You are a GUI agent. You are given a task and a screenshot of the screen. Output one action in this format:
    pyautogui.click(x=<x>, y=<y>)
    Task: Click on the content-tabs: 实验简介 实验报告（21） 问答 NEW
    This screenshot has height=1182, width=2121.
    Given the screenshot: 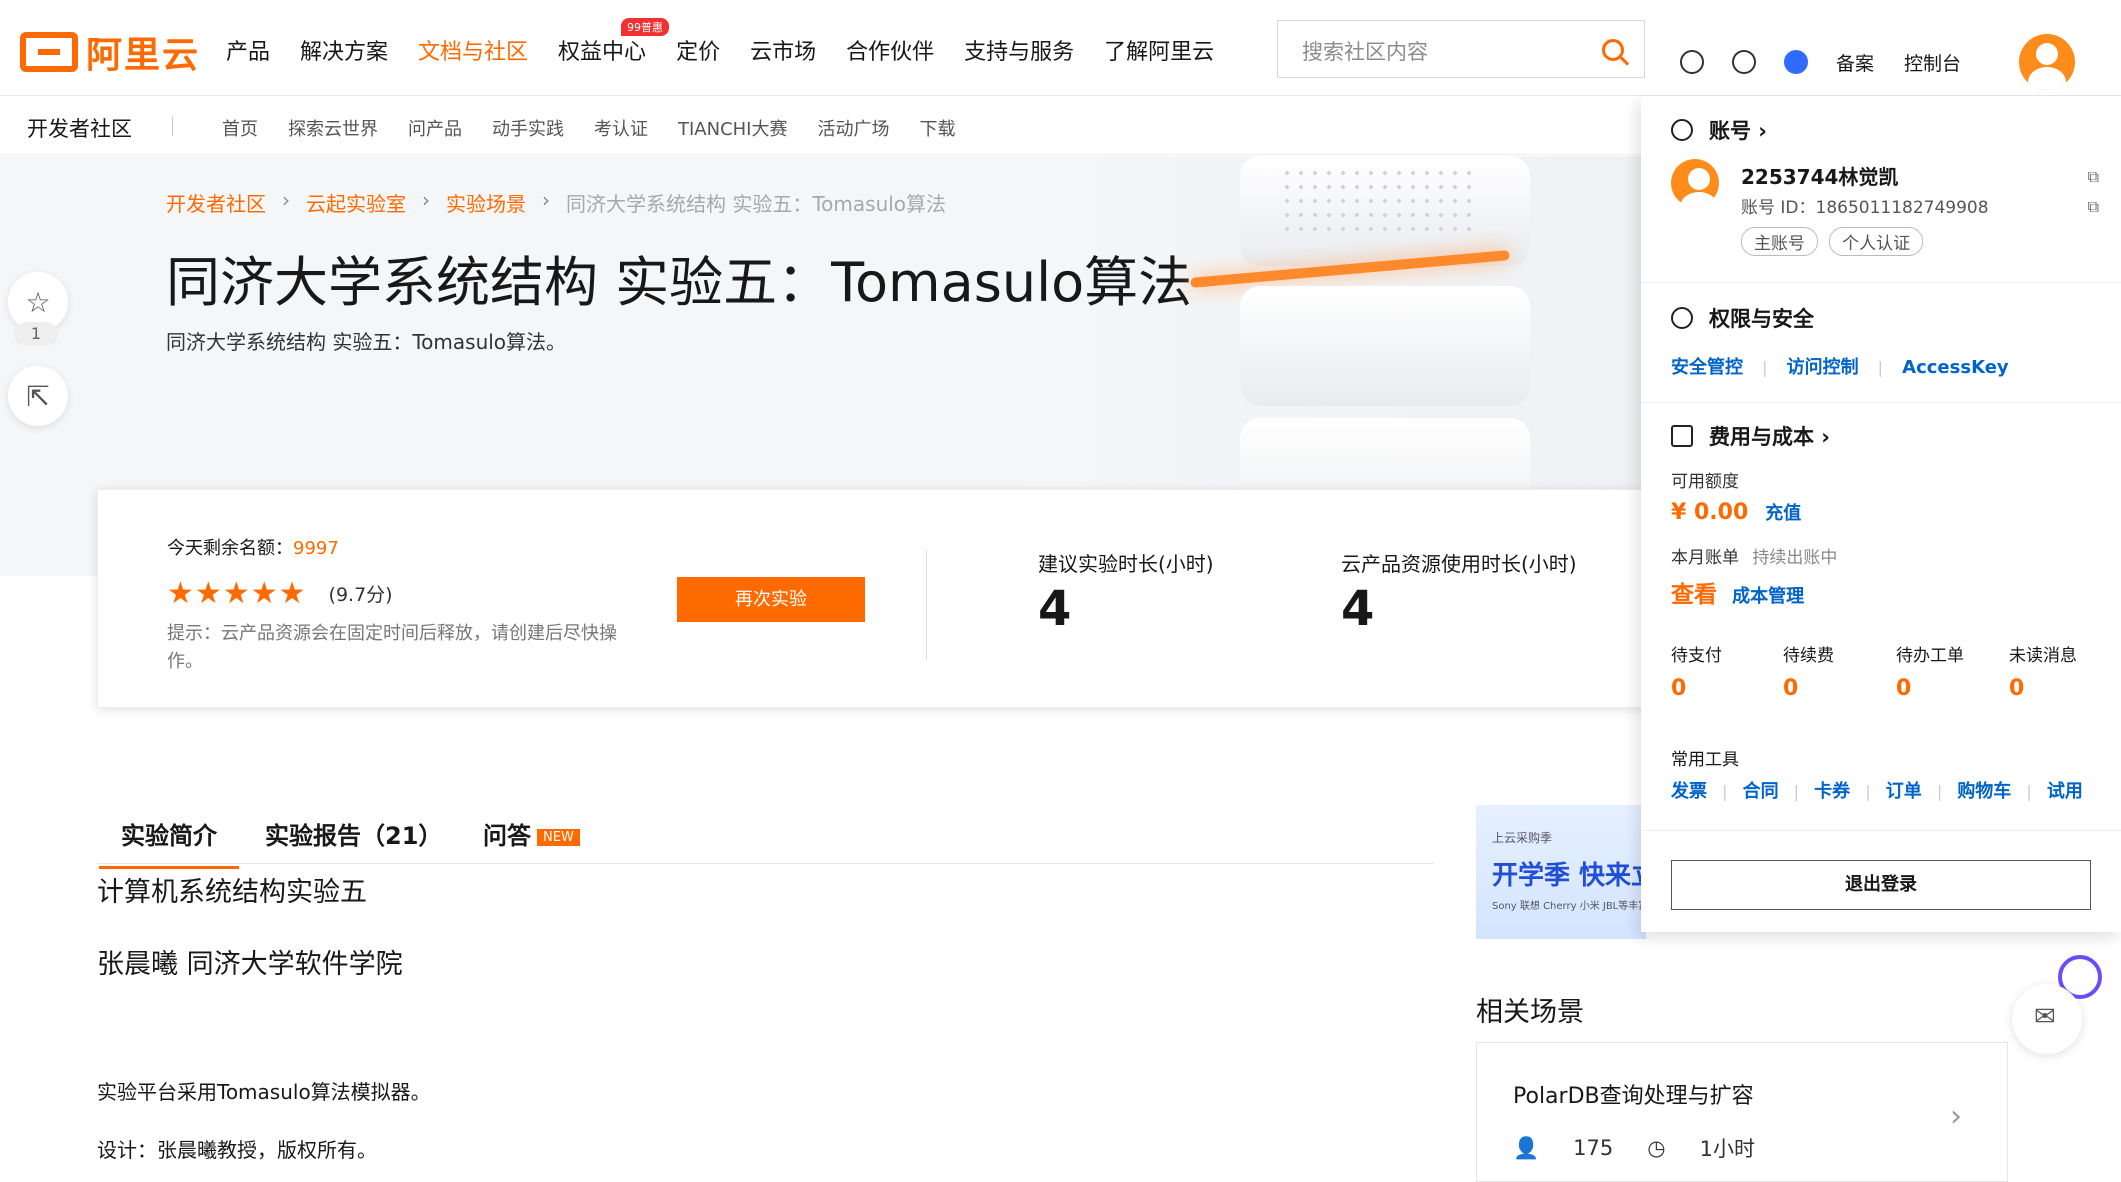 What is the action you would take?
    pyautogui.click(x=765, y=840)
    